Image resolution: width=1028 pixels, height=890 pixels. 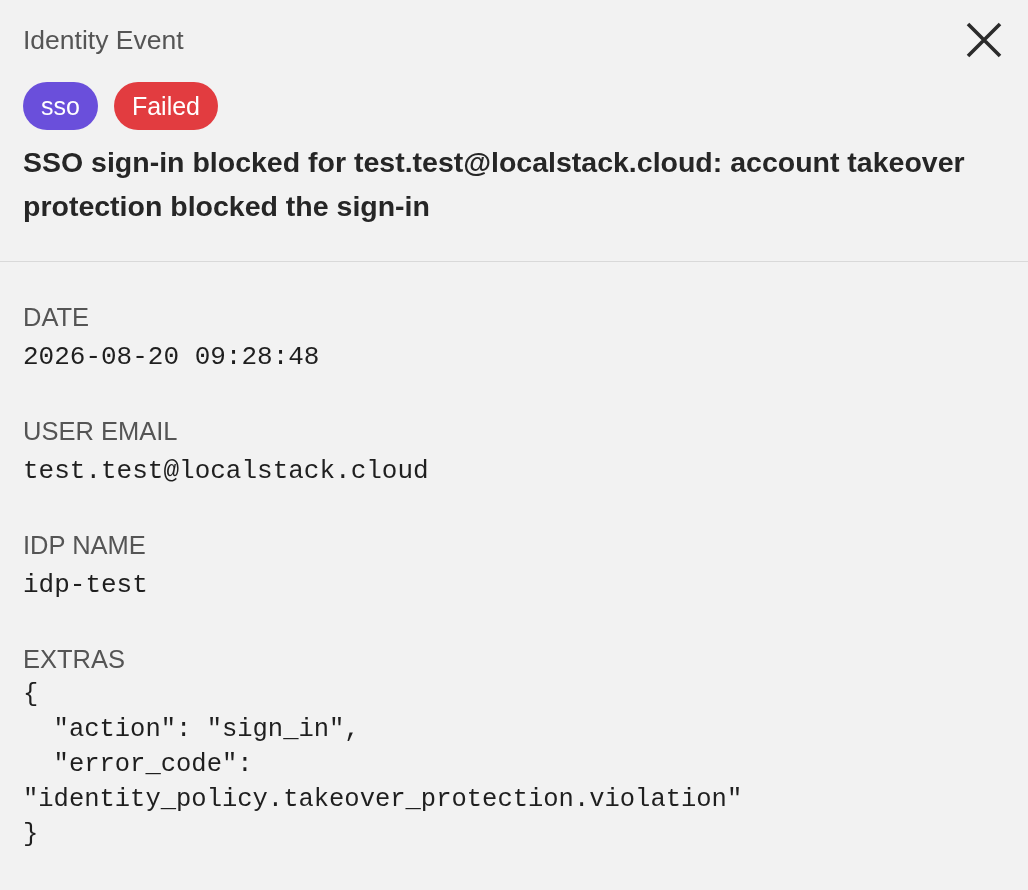 I want to click on field-value: test.test@localstack.cloud, so click(x=226, y=471).